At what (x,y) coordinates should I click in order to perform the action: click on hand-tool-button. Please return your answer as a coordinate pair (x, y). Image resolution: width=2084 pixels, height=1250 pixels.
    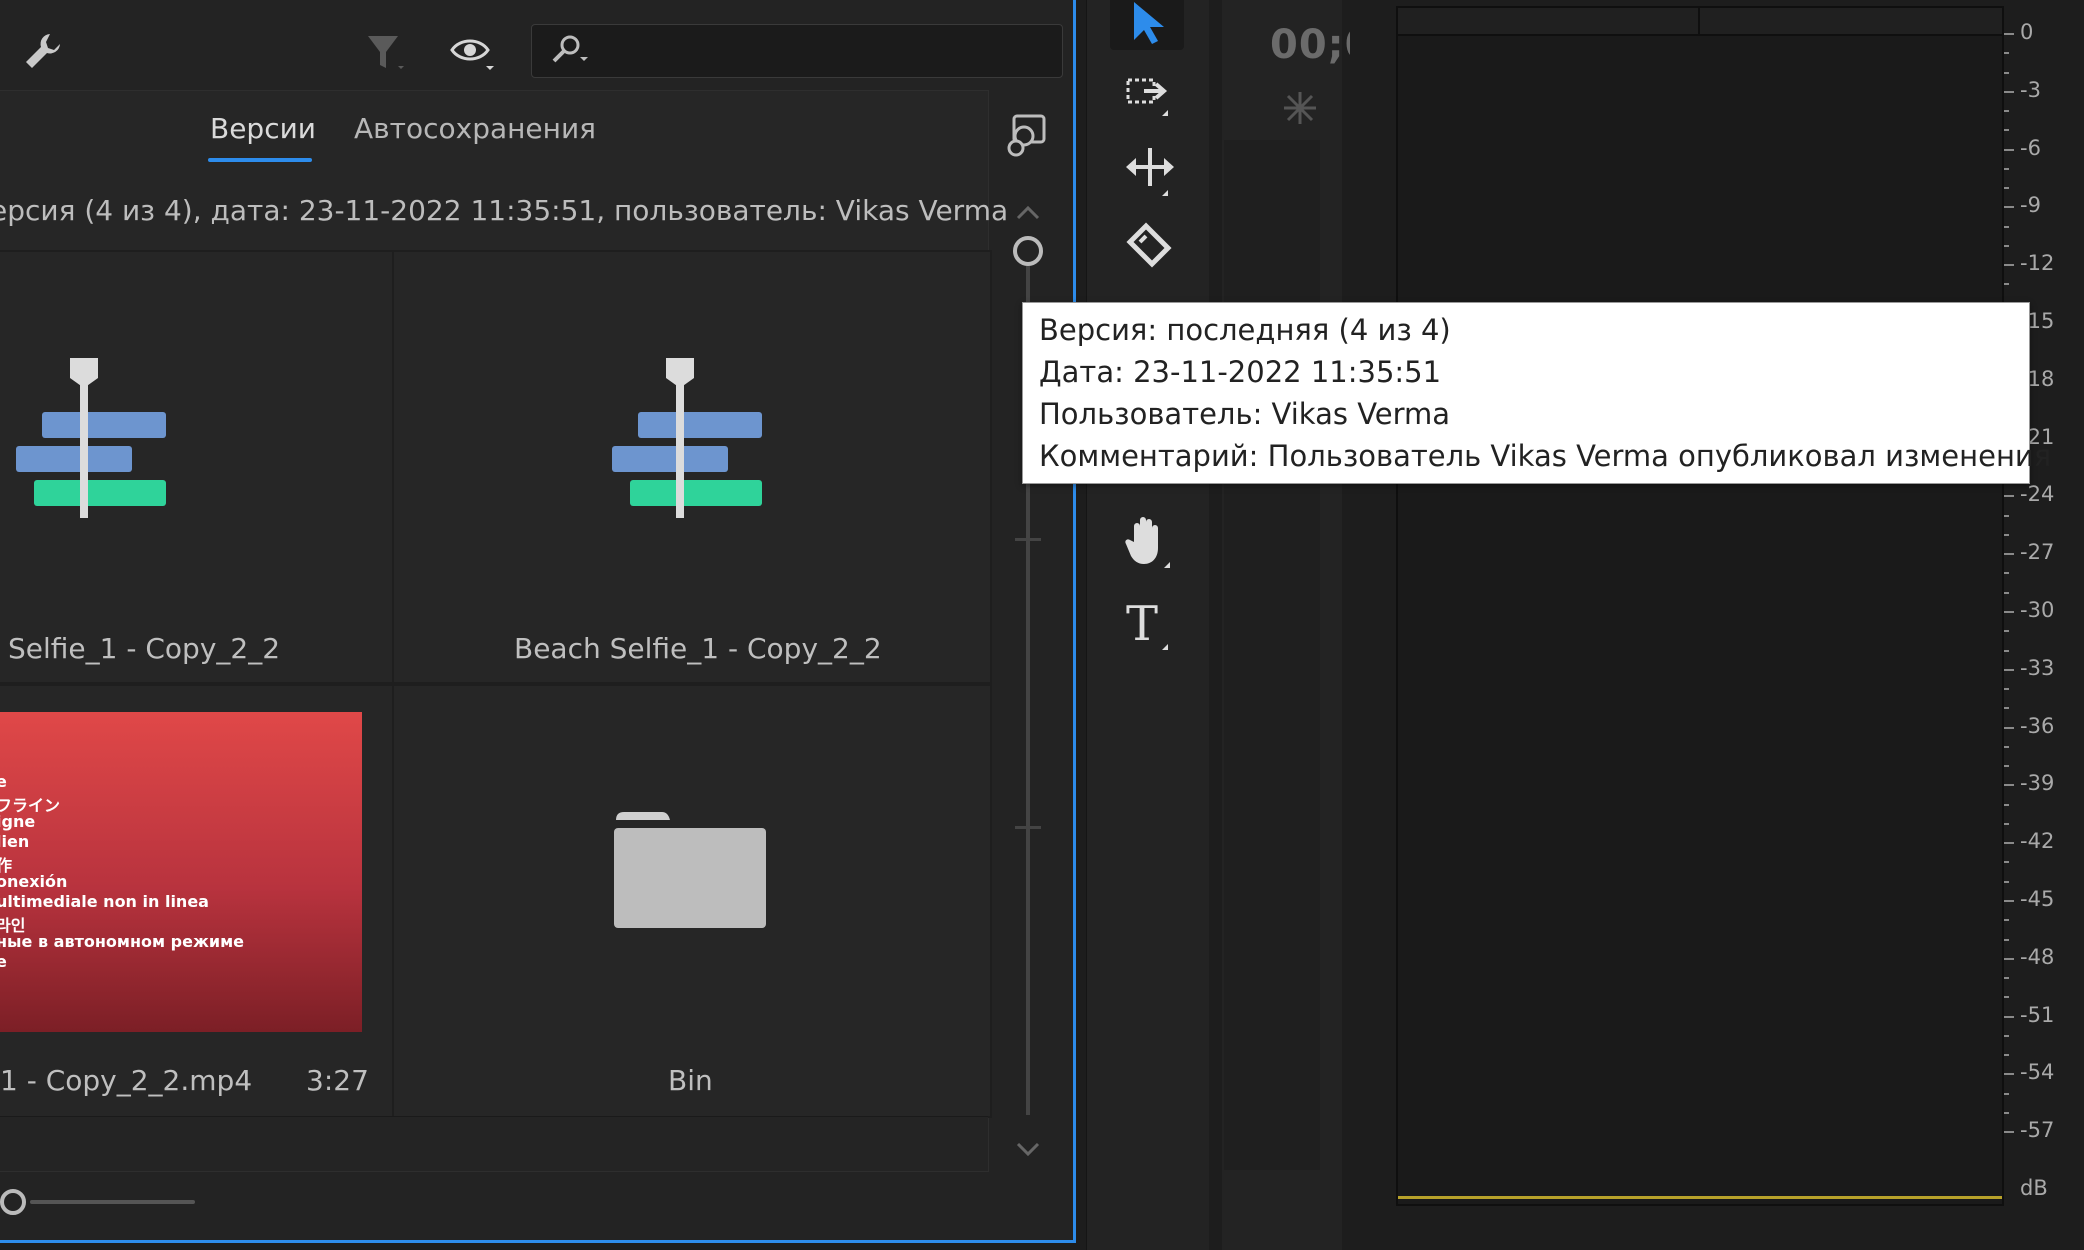
    Looking at the image, I should click on (1147, 542).